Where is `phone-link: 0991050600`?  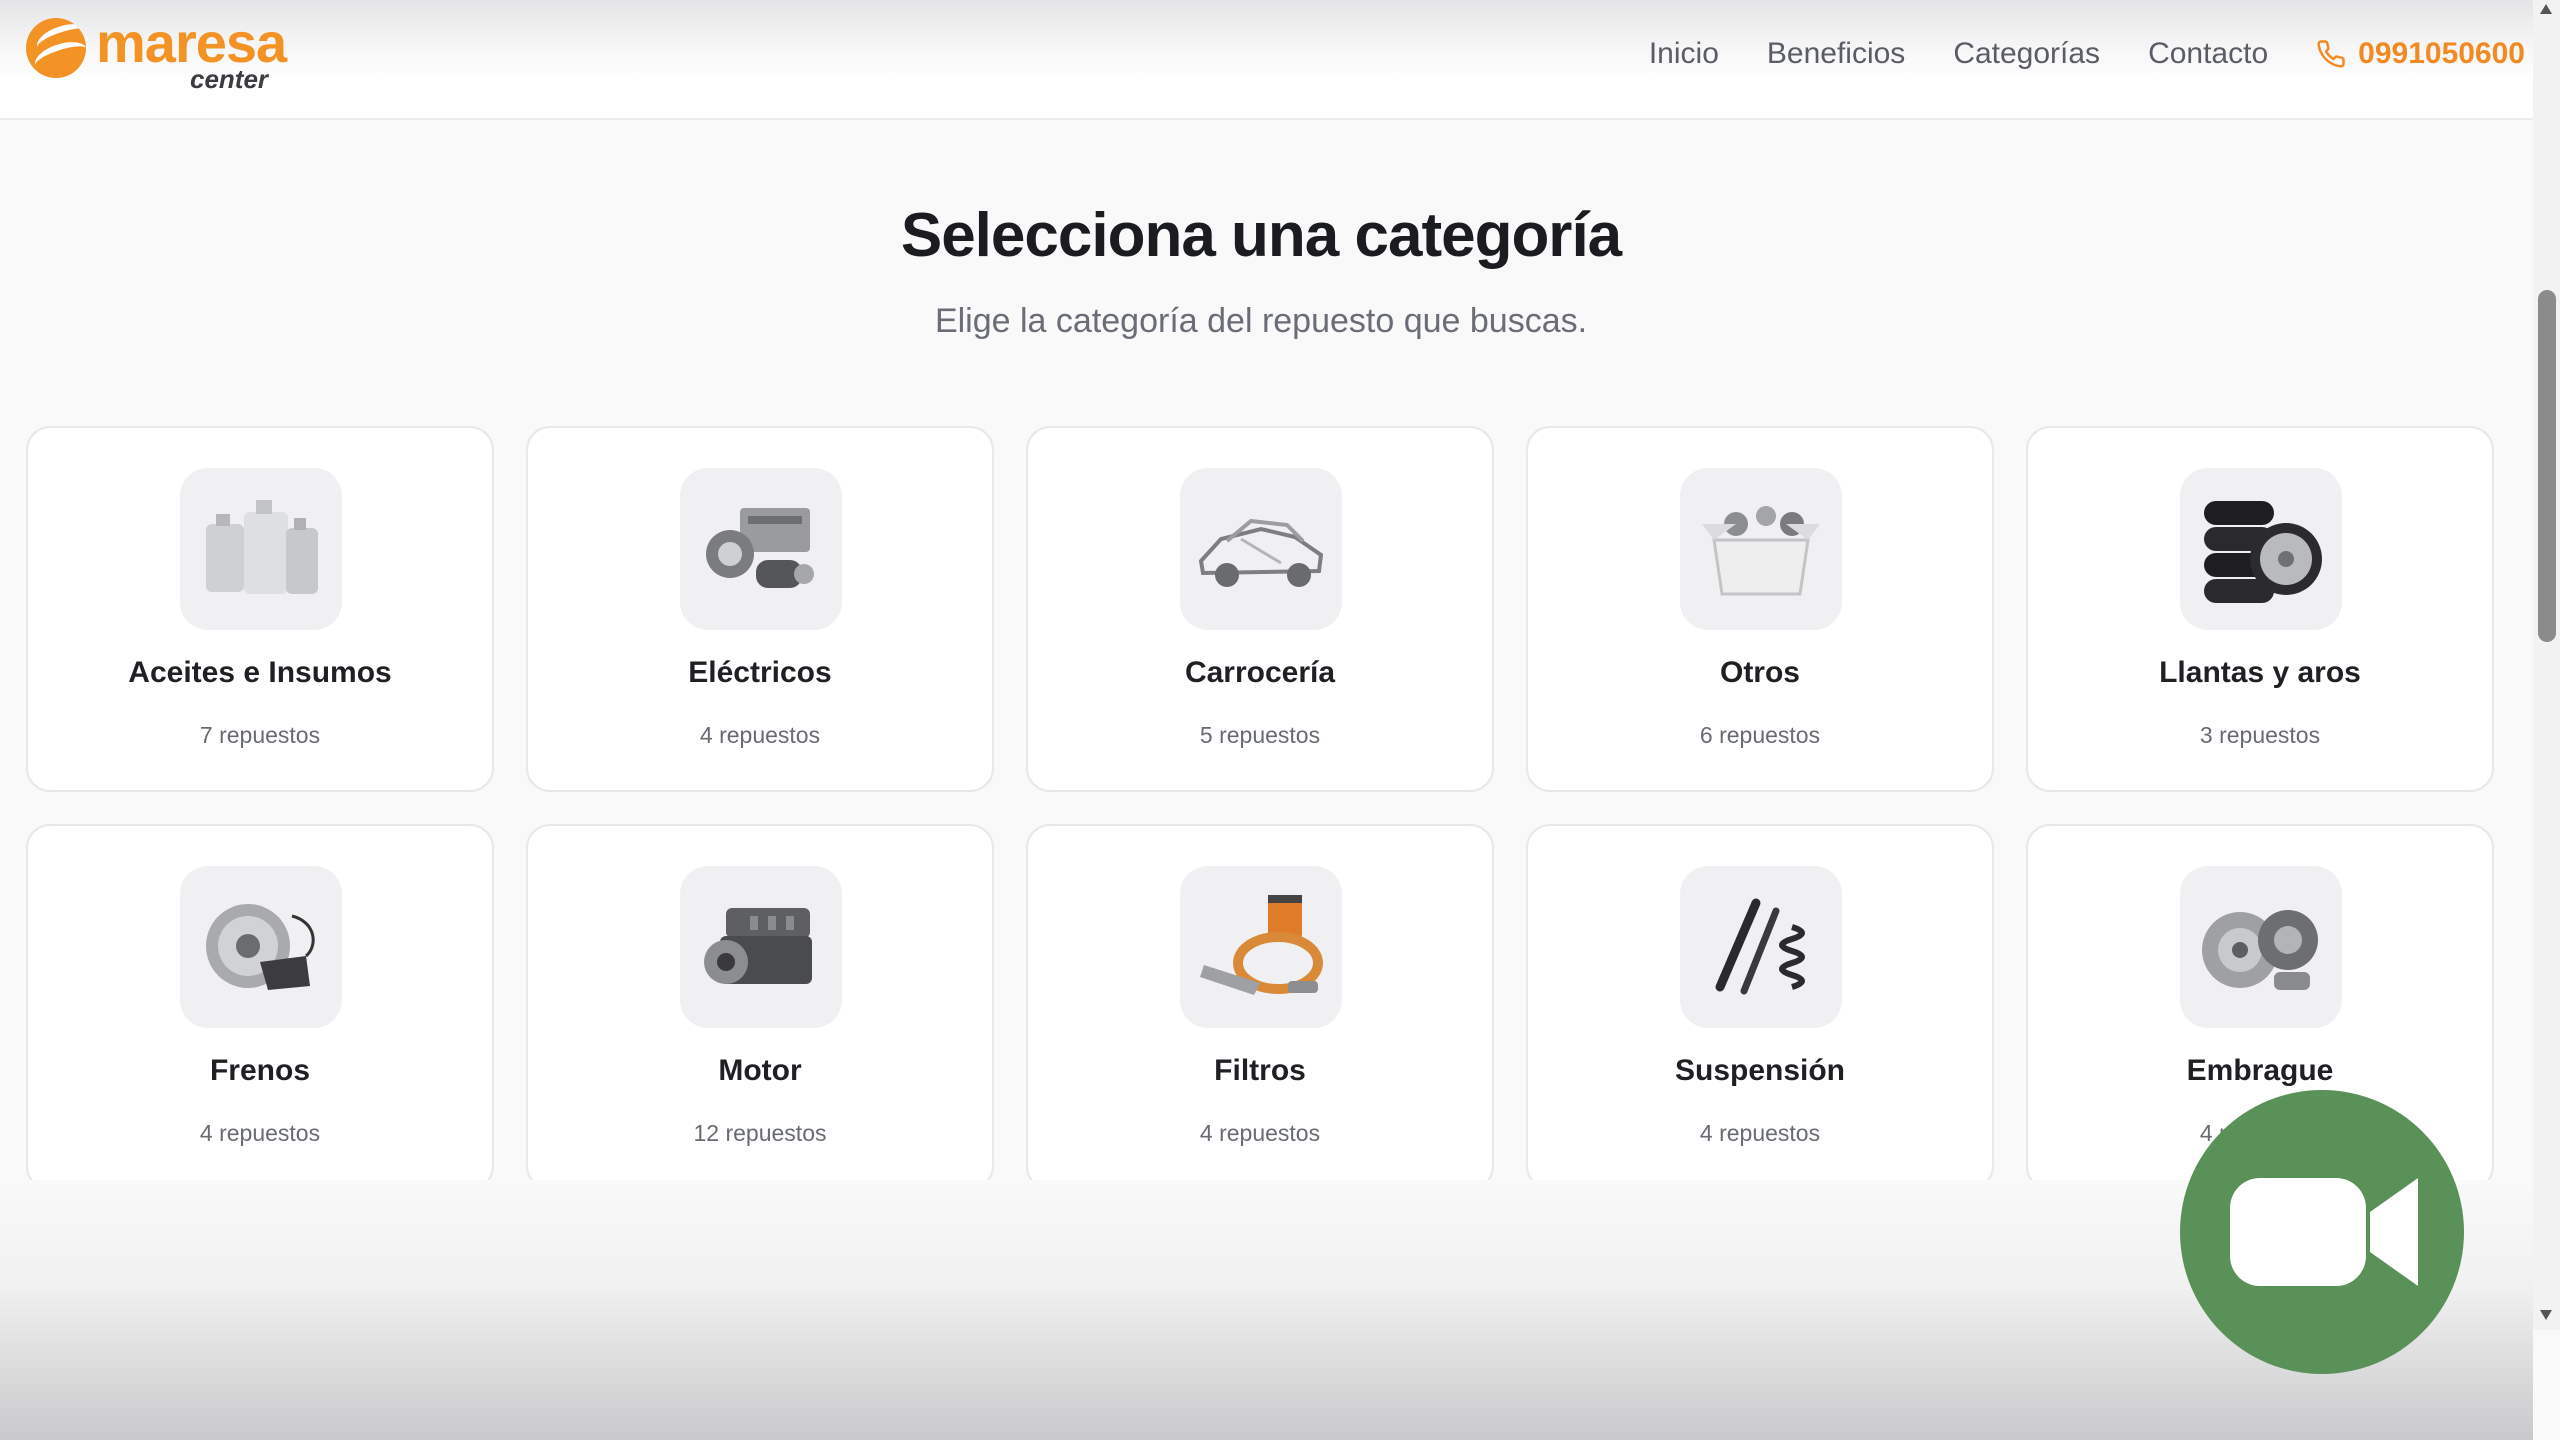
phone-link: 0991050600 is located at coordinates (2420, 54).